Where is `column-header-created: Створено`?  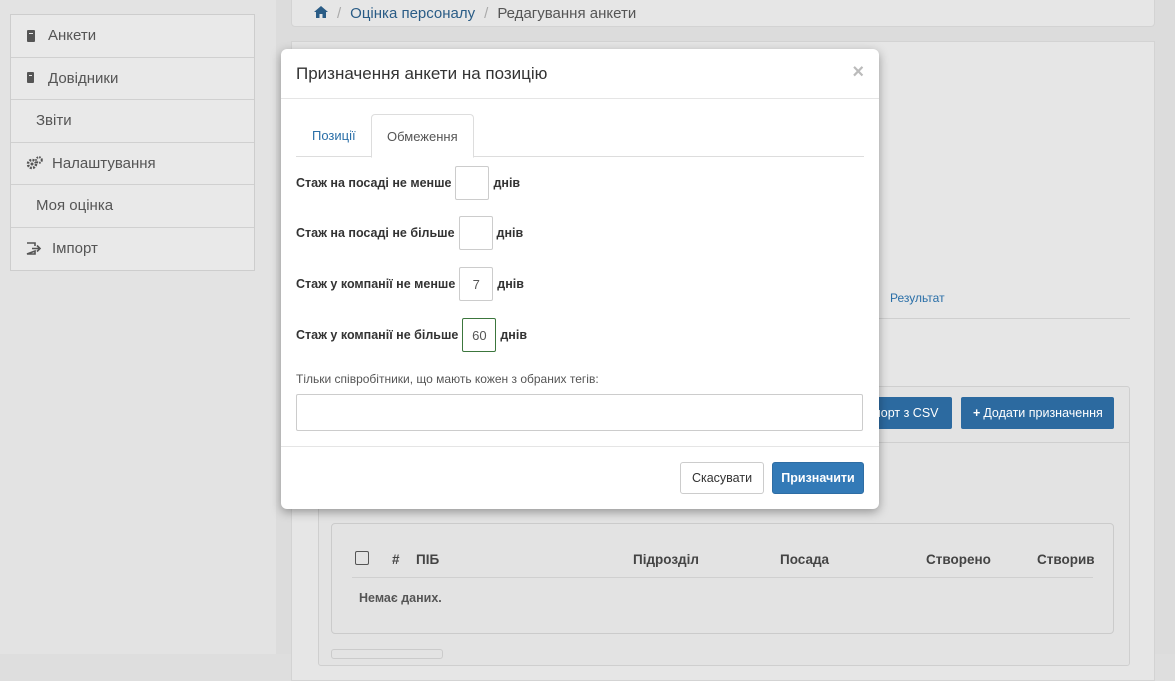
column-header-created: Створено is located at coordinates (958, 559).